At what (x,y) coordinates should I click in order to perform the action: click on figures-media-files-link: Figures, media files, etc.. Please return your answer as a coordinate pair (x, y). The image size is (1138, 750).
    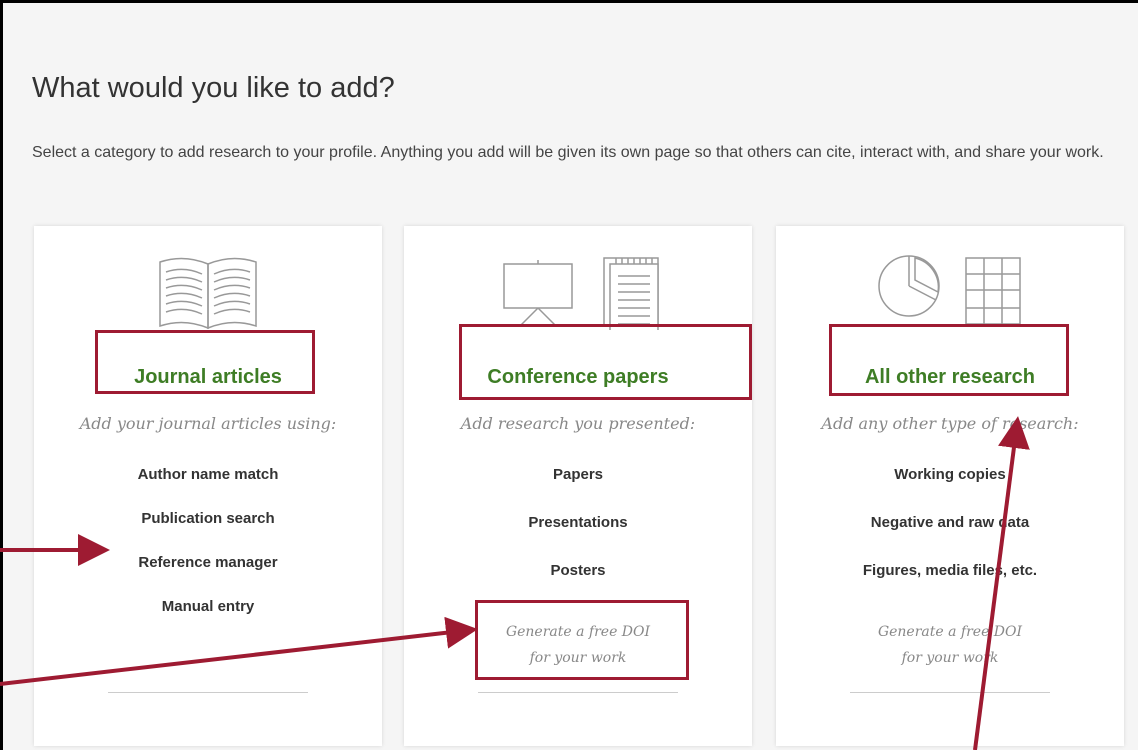
    Looking at the image, I should click on (950, 570).